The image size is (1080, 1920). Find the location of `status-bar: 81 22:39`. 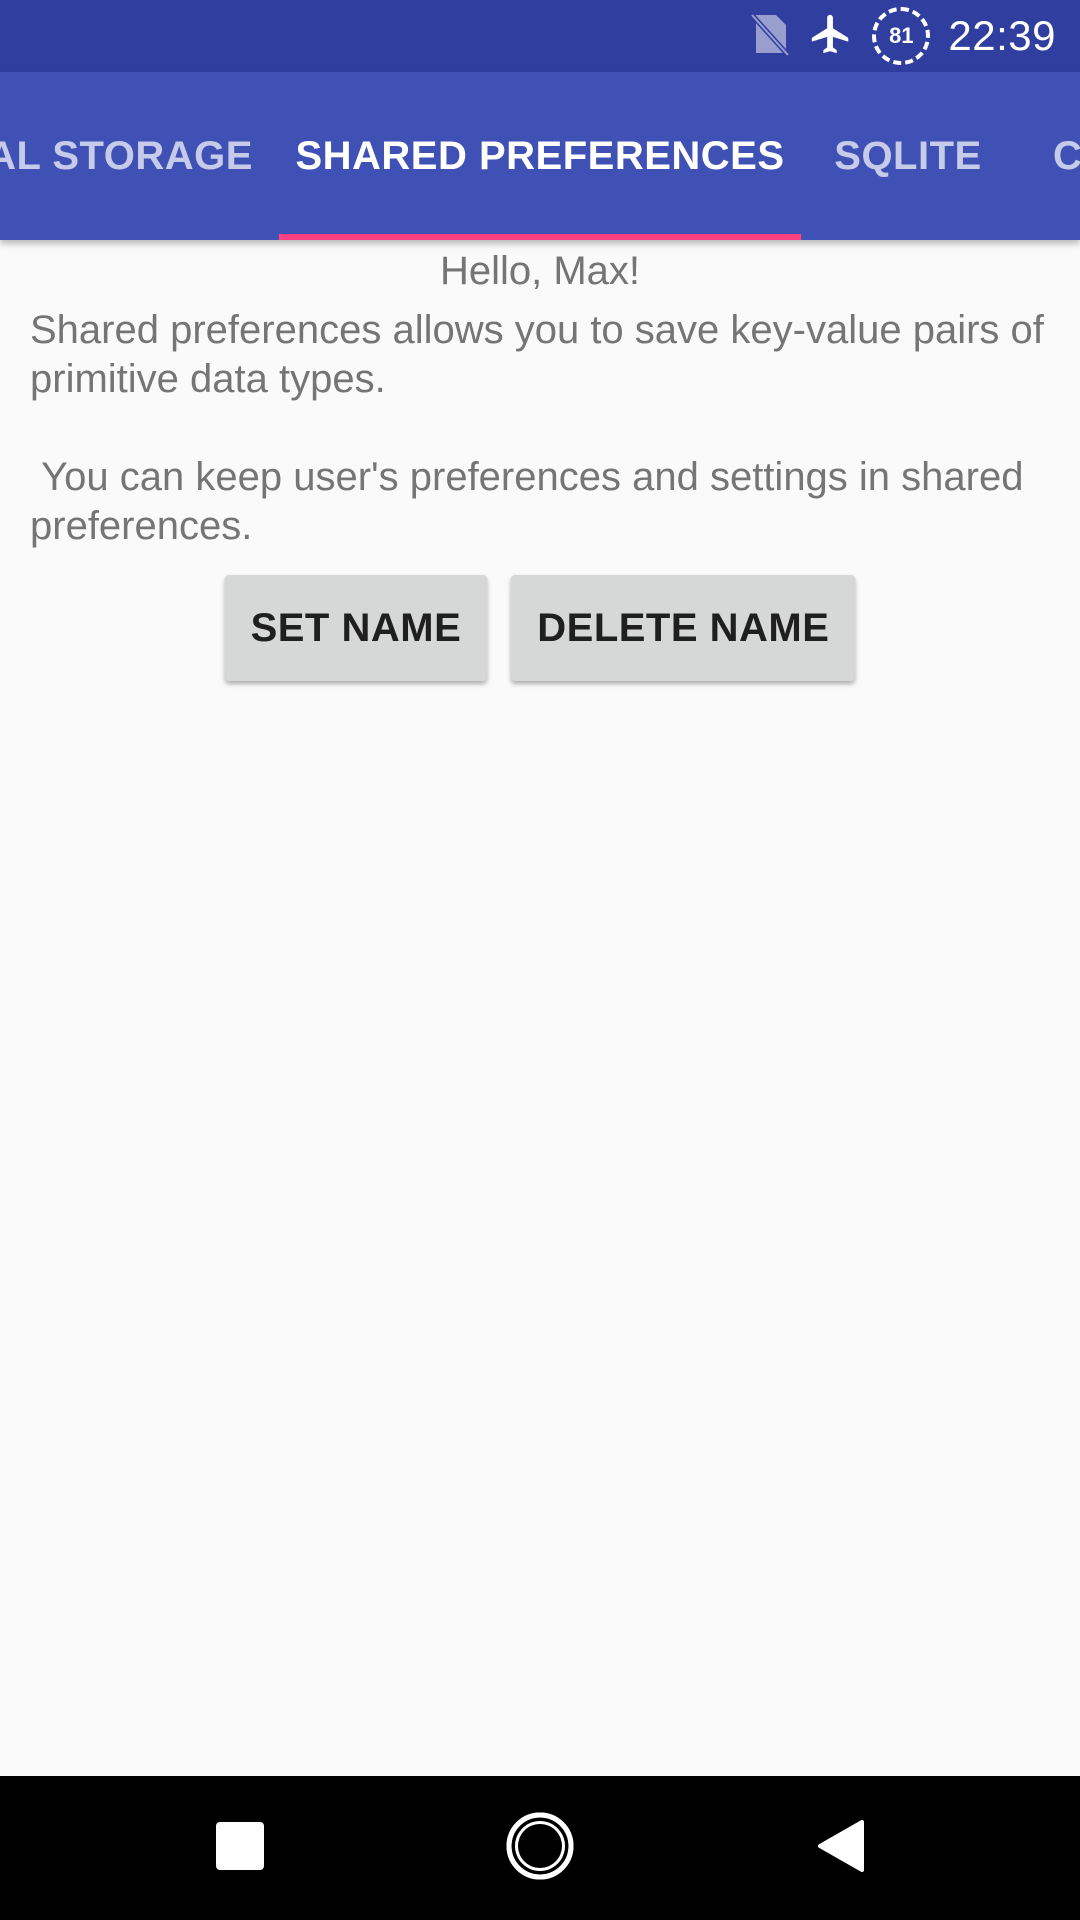

status-bar: 81 22:39 is located at coordinates (540, 36).